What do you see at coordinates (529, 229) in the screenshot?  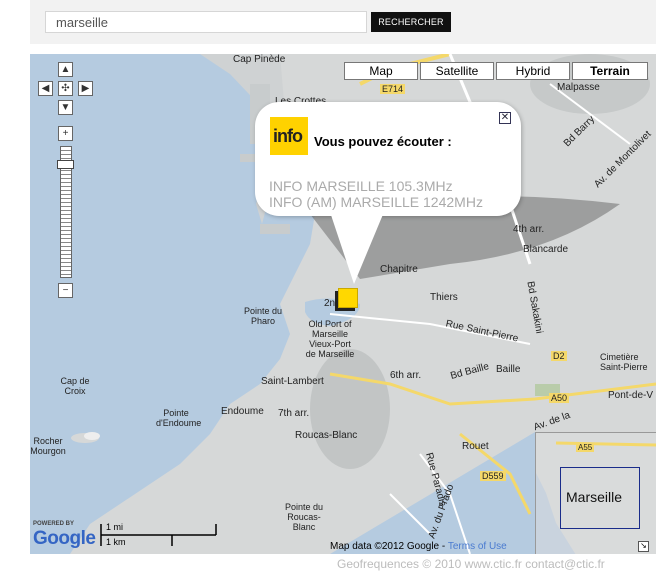 I see `map-label: 4th arr.` at bounding box center [529, 229].